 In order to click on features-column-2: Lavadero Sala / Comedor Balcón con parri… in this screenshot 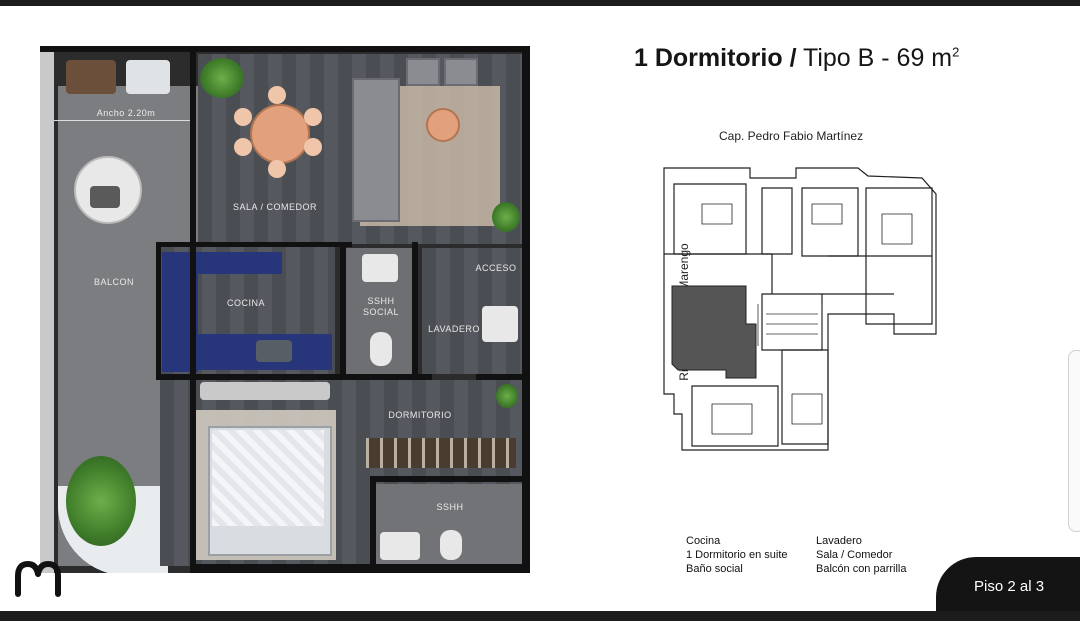, I will do `click(861, 555)`.